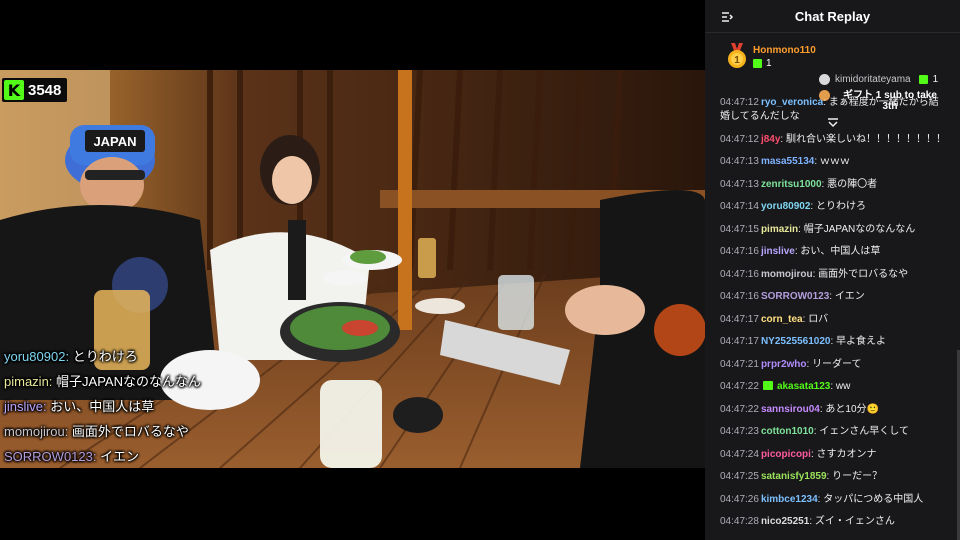  What do you see at coordinates (803, 386) in the screenshot?
I see `message-username: akasata123` at bounding box center [803, 386].